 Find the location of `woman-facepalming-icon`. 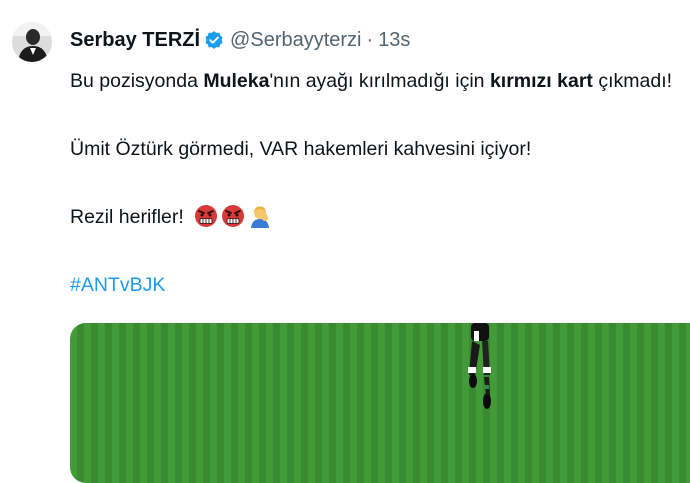

woman-facepalming-icon is located at coordinates (260, 216).